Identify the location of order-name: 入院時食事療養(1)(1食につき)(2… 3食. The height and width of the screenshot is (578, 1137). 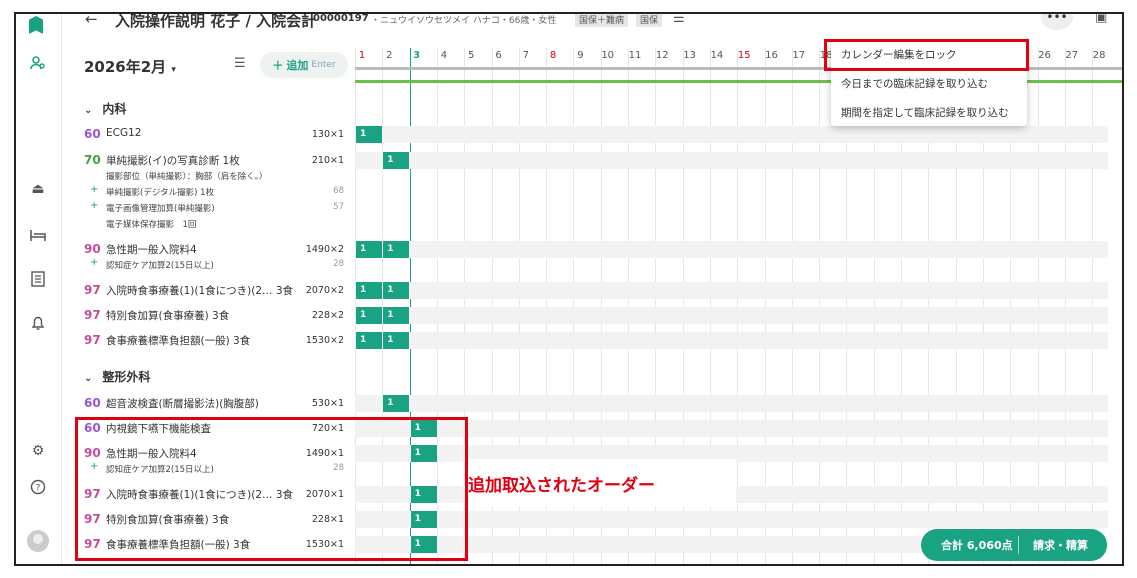
(199, 290).